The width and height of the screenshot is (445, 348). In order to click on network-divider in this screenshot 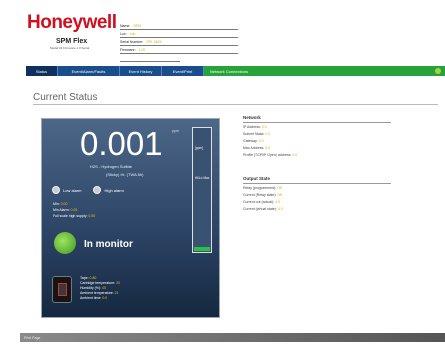, I will do `click(317, 122)`.